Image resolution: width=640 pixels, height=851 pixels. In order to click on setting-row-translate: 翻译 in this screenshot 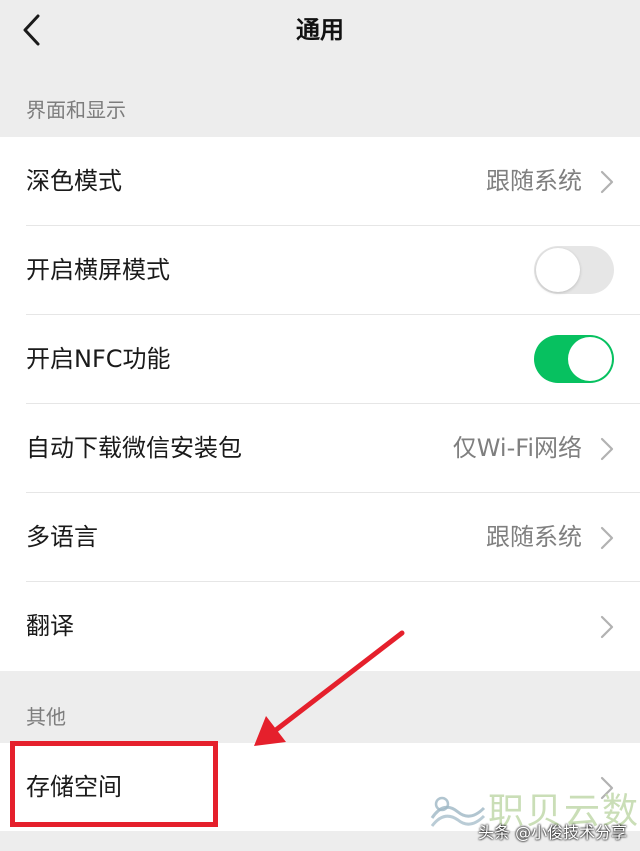, I will do `click(320, 626)`.